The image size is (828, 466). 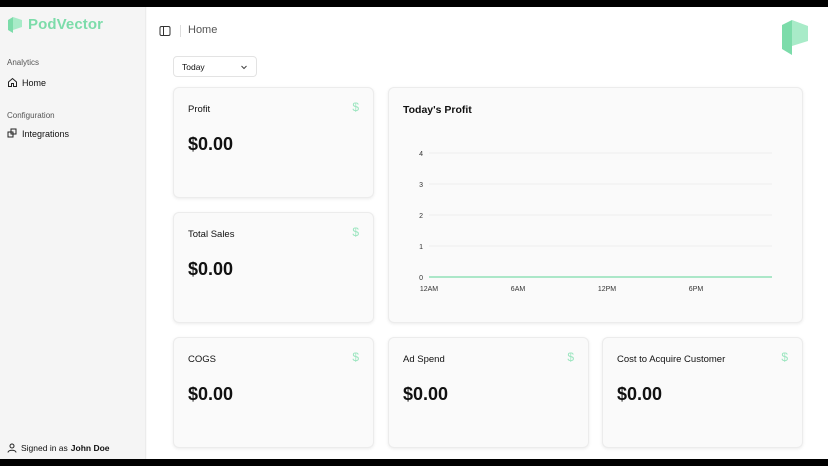 I want to click on puzzle-icon, so click(x=12, y=133).